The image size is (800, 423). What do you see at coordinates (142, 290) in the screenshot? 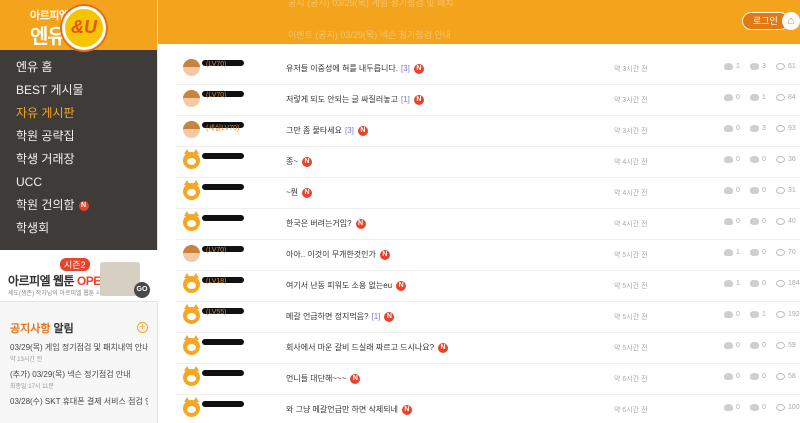
I see `banner-go-button: GO` at bounding box center [142, 290].